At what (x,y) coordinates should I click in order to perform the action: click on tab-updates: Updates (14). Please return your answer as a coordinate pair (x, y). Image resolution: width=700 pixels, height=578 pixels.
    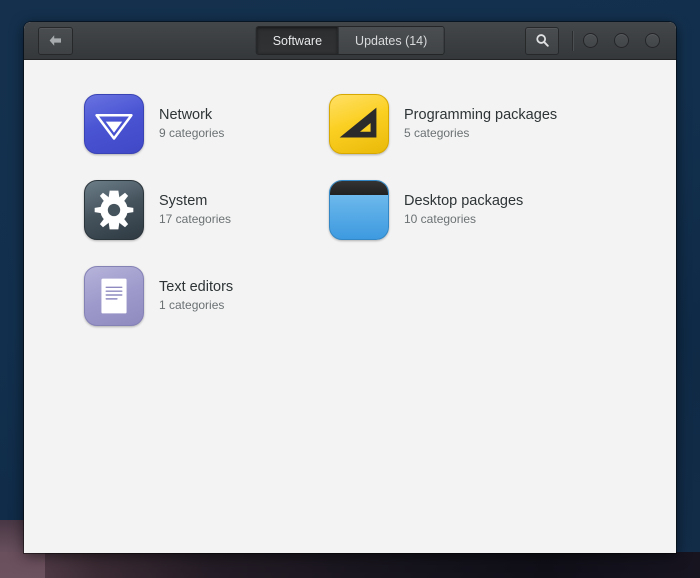
    Looking at the image, I should click on (391, 40).